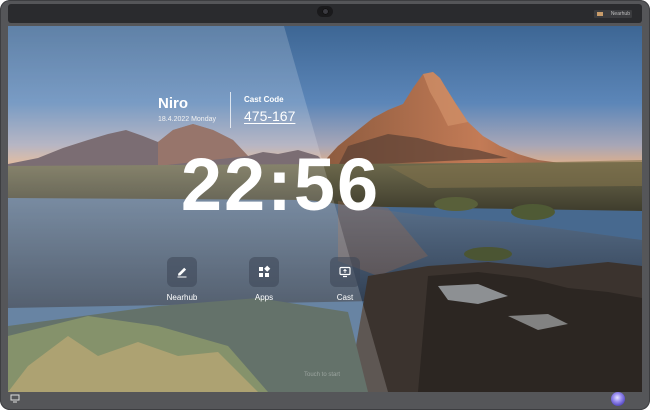 This screenshot has width=650, height=410. I want to click on pencil-icon, so click(182, 272).